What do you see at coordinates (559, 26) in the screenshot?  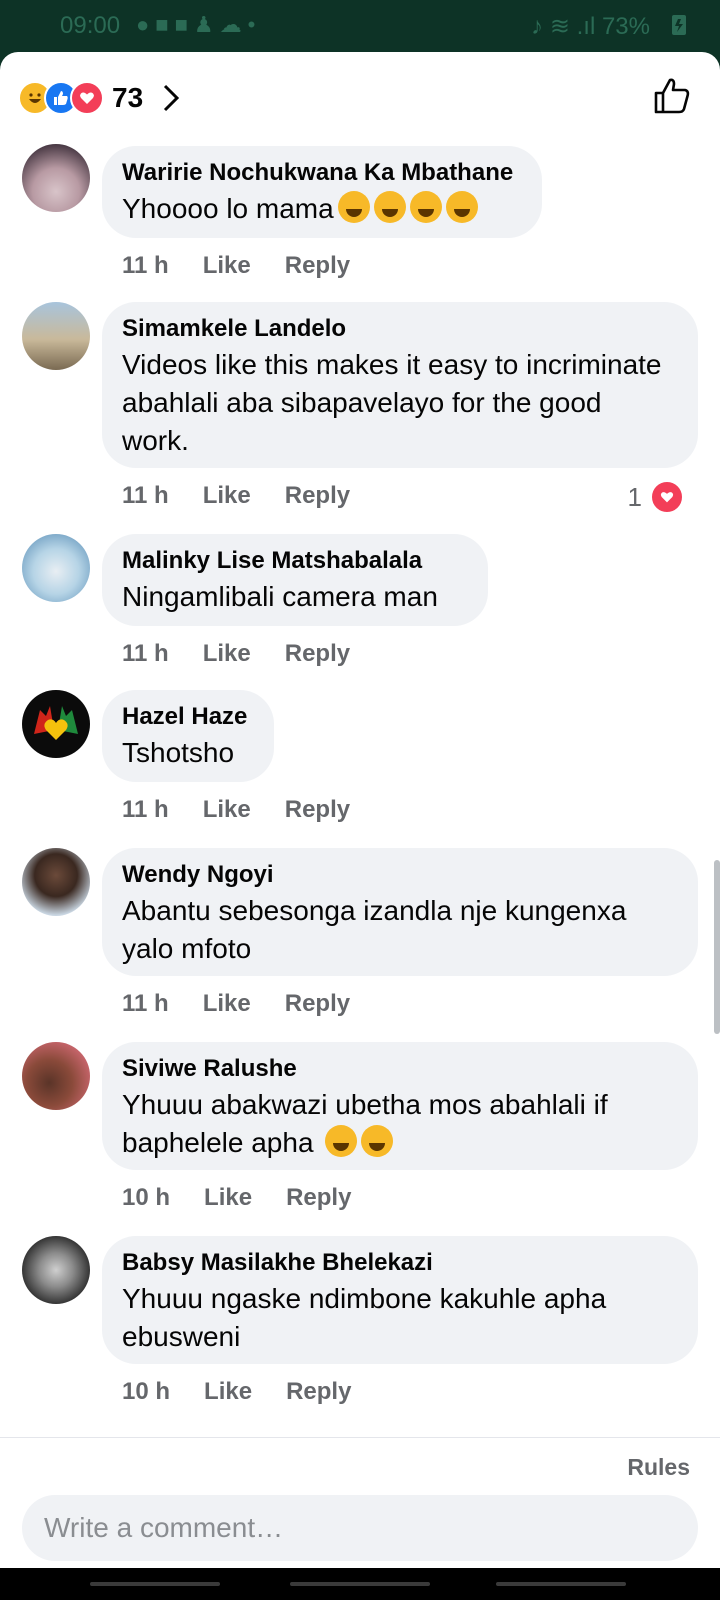 I see `wifi-icon: ≋` at bounding box center [559, 26].